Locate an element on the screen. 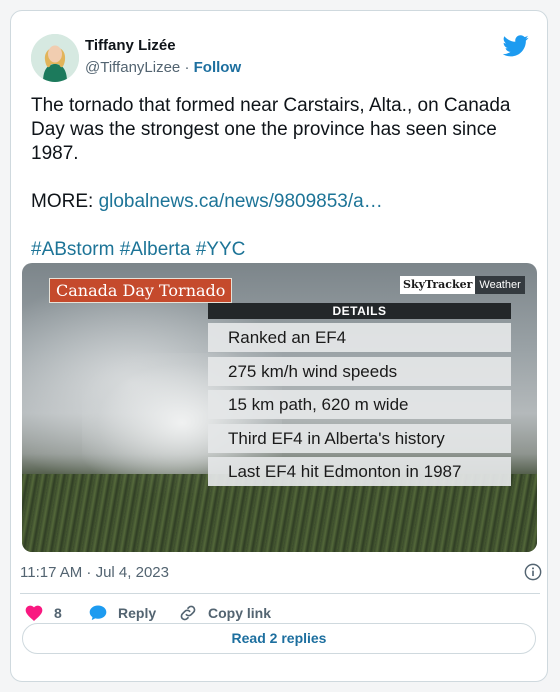  detail-row: Third EF4 in Alberta's history is located at coordinates (359, 438).